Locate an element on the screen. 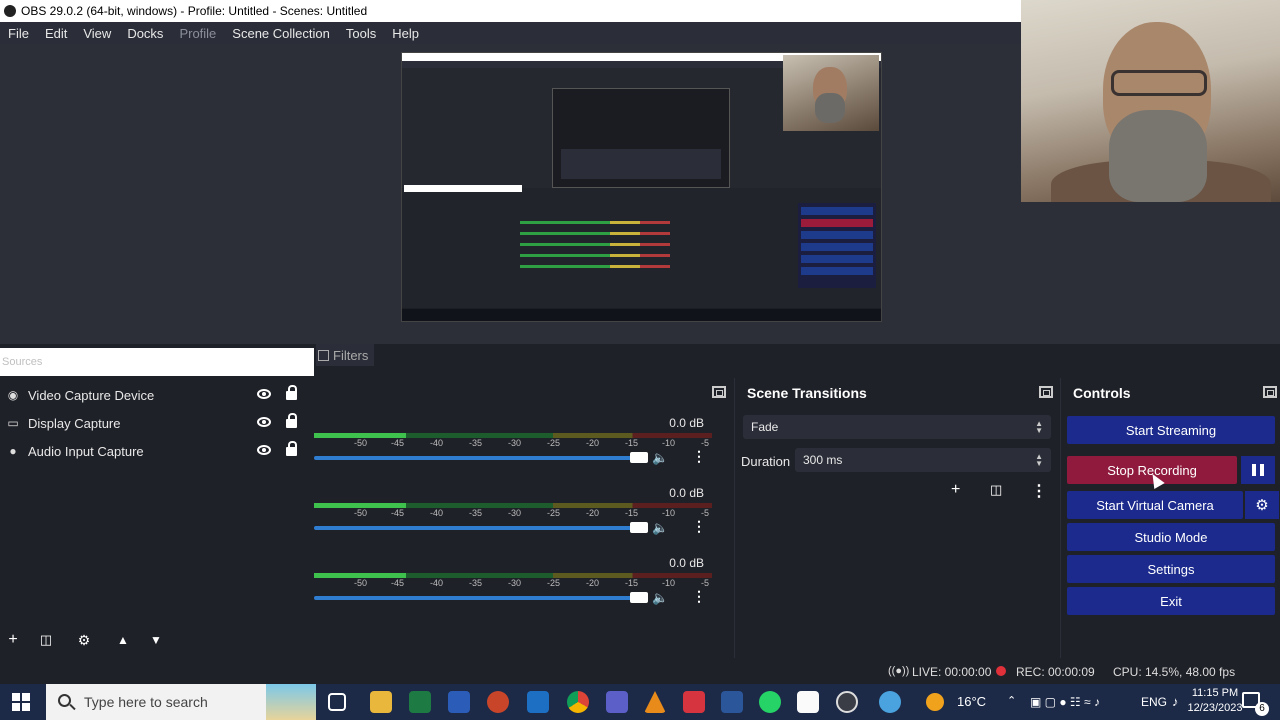 This screenshot has width=1280, height=720. taskbar-search-box: Type here to search is located at coordinates (181, 702).